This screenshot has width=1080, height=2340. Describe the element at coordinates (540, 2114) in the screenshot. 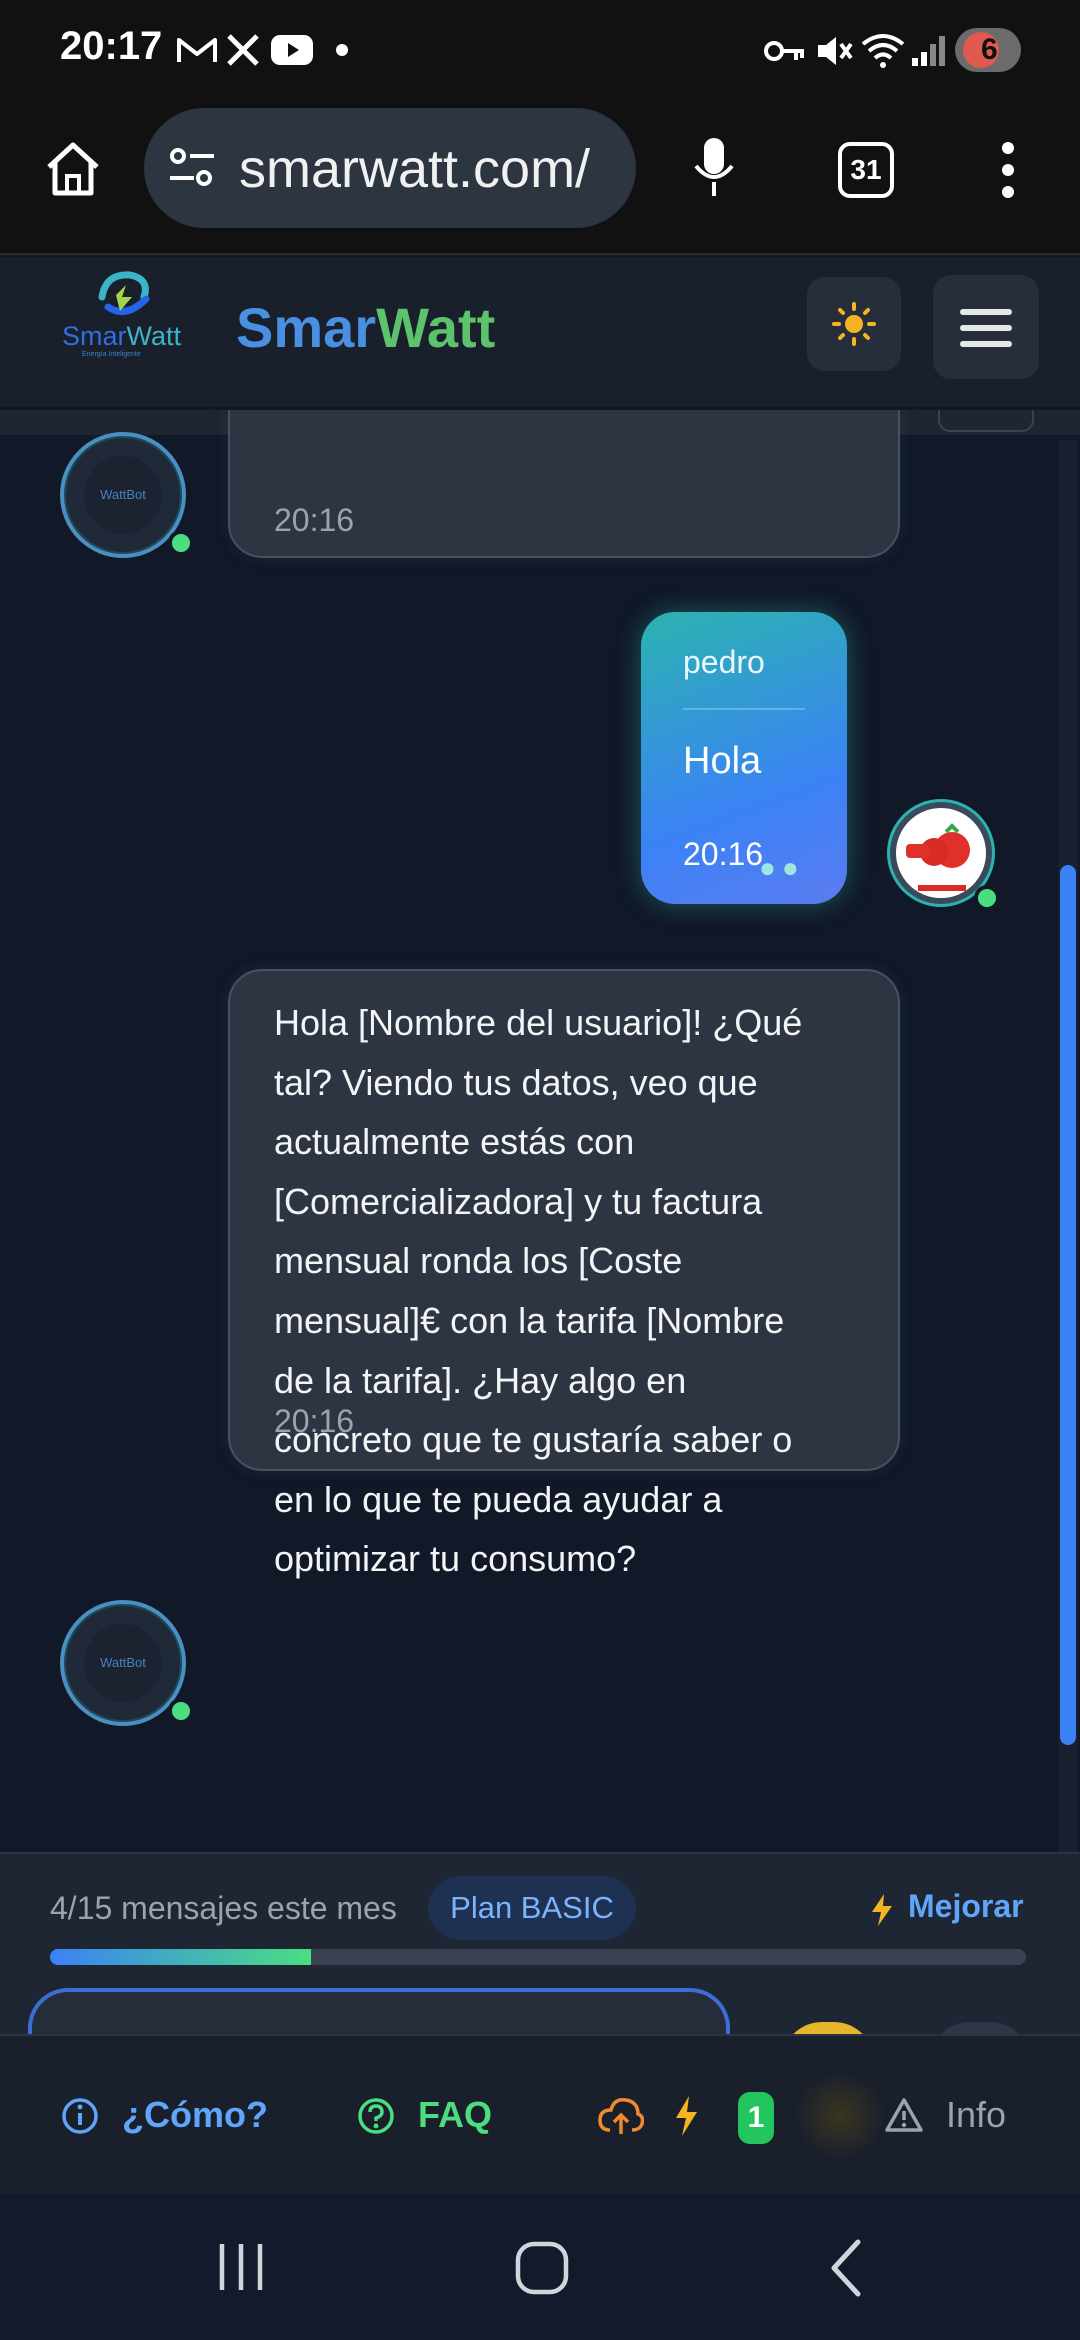

I see `bottom-toolbar: ¿Cómo? FAQ 1 Info` at that location.